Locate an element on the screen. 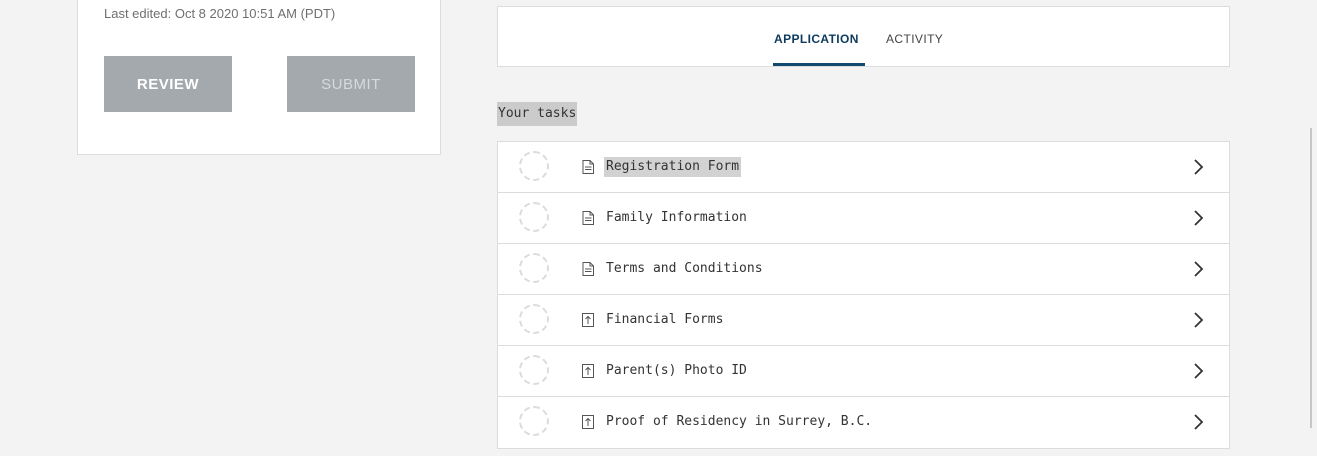  task-label: Proof of Residency in Surrey, B.C. is located at coordinates (739, 421).